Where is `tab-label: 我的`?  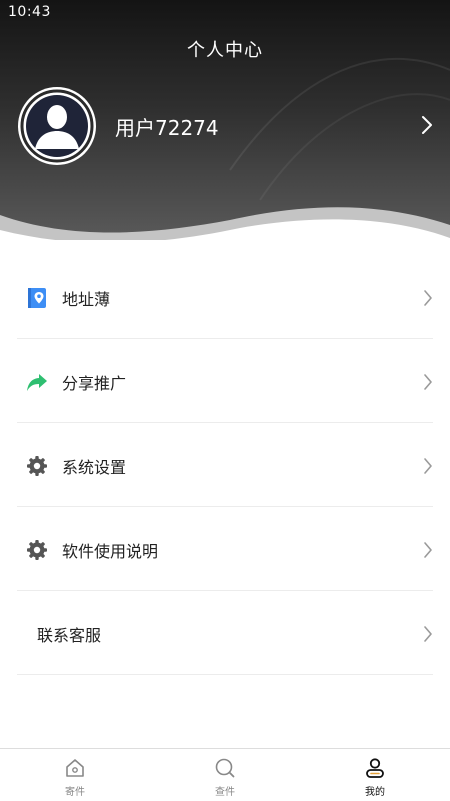
tab-label: 我的 is located at coordinates (375, 792).